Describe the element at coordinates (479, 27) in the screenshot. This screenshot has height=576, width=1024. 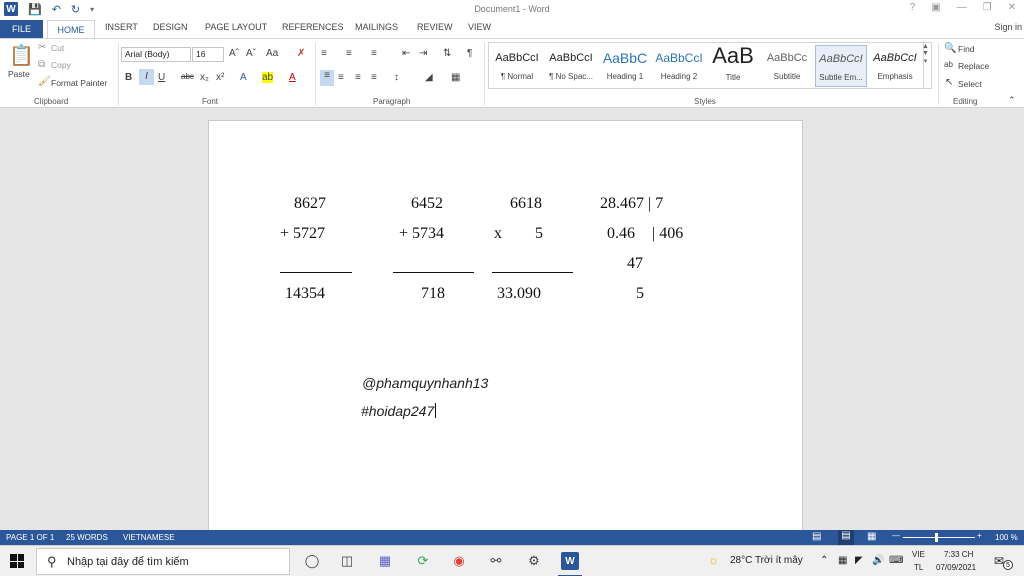
I see `tab-view: VIEW` at that location.